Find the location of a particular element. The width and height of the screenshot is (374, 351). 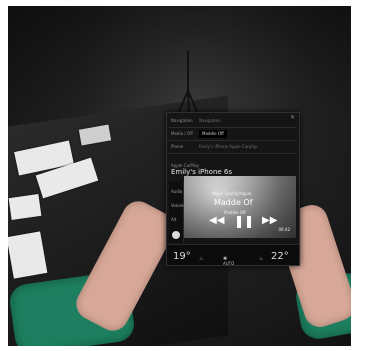

track-title: Madde Of is located at coordinates (233, 202).